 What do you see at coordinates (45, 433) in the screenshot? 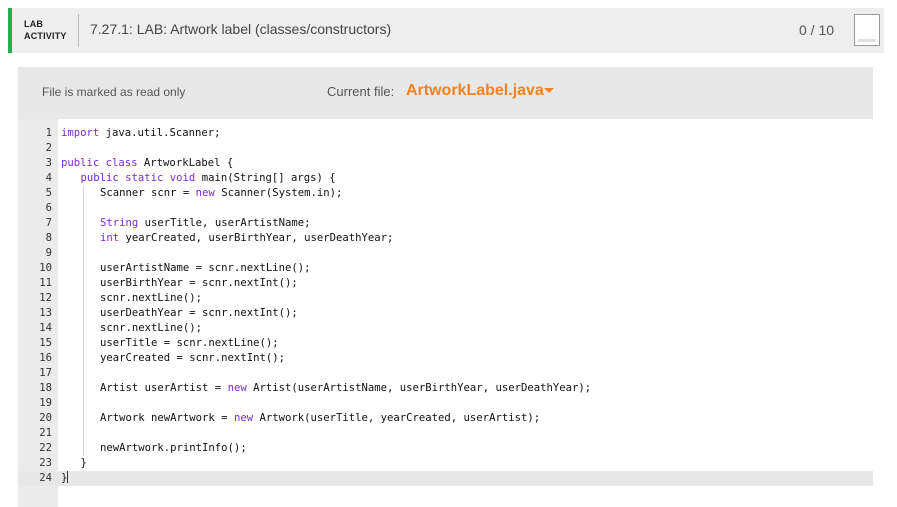
I see `line-number: 21` at bounding box center [45, 433].